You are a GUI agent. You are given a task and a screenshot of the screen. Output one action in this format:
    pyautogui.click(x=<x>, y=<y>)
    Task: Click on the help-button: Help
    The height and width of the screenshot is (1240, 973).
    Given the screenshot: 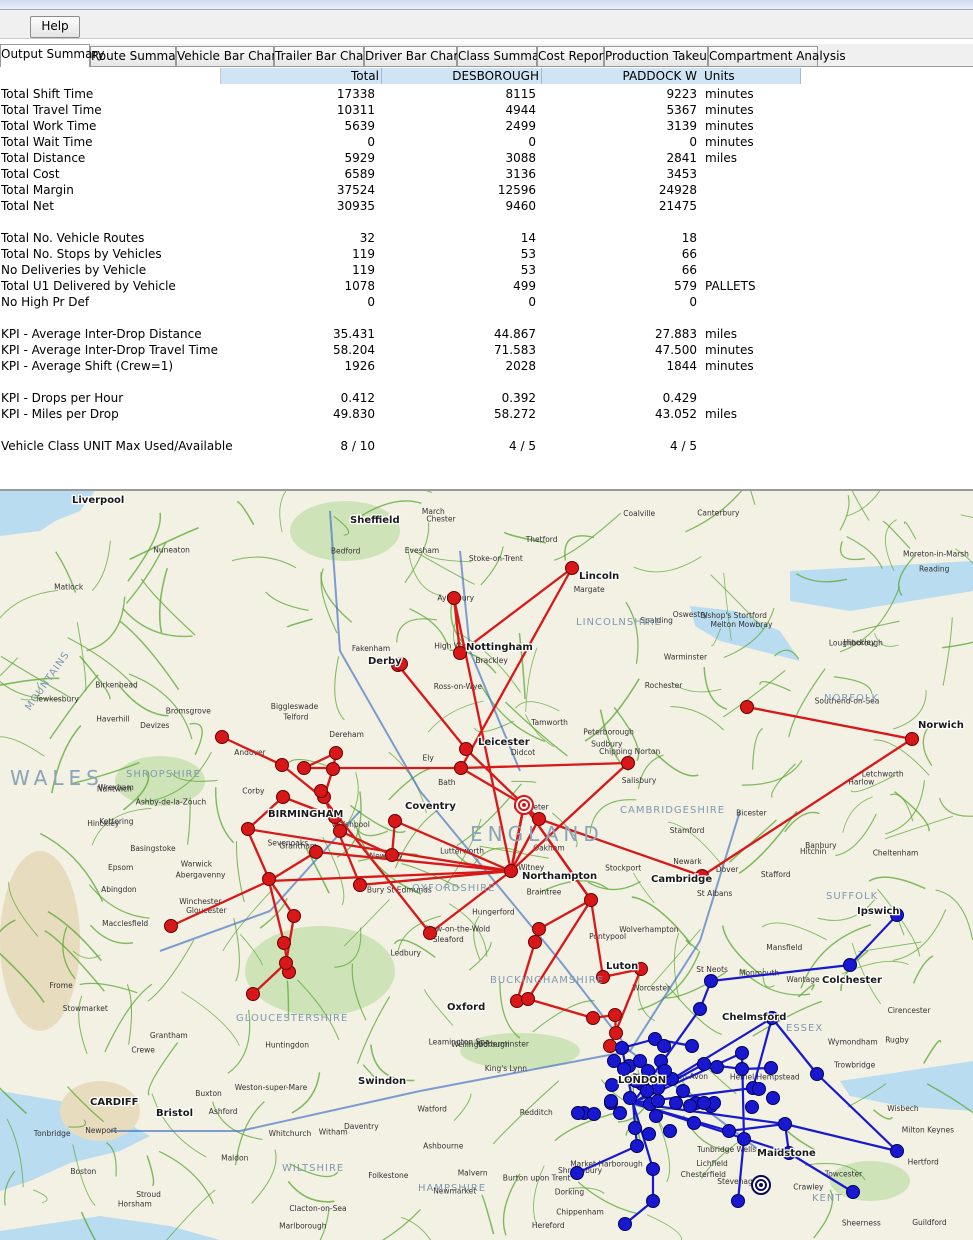 What is the action you would take?
    pyautogui.click(x=55, y=27)
    